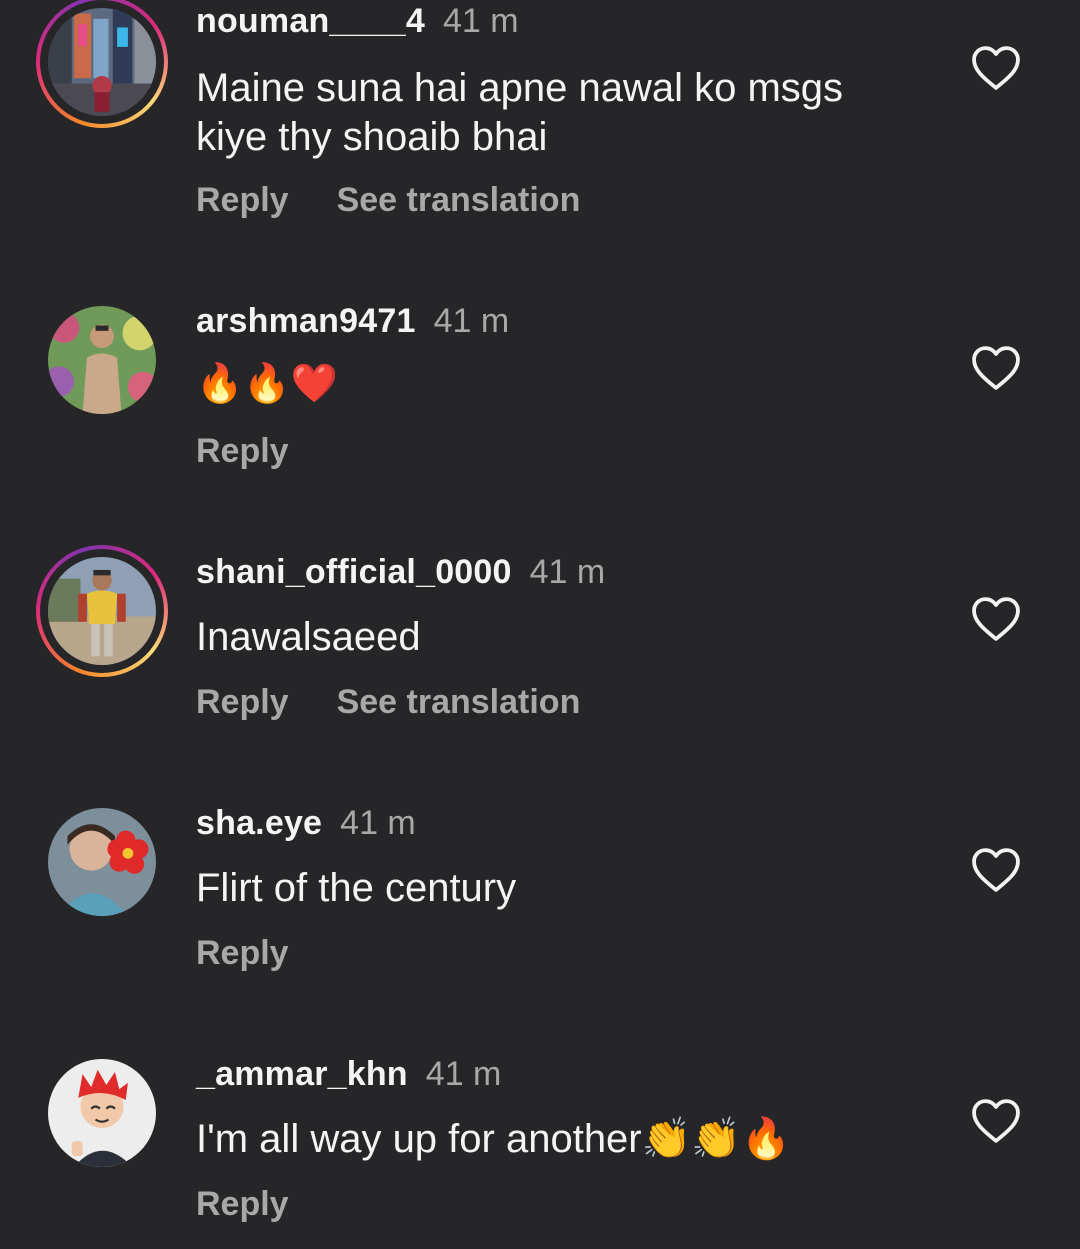 This screenshot has width=1080, height=1249. I want to click on username: nouman____4, so click(310, 21).